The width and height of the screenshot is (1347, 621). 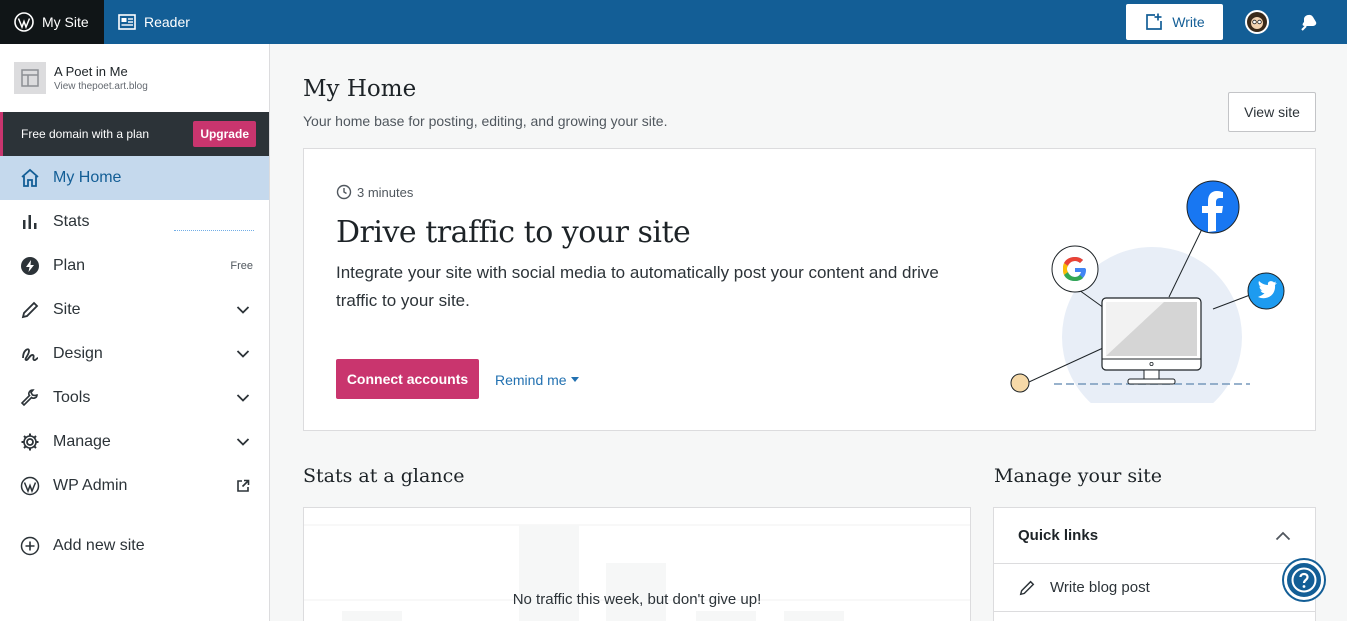 What do you see at coordinates (531, 380) in the screenshot?
I see `remind-label: Remind me` at bounding box center [531, 380].